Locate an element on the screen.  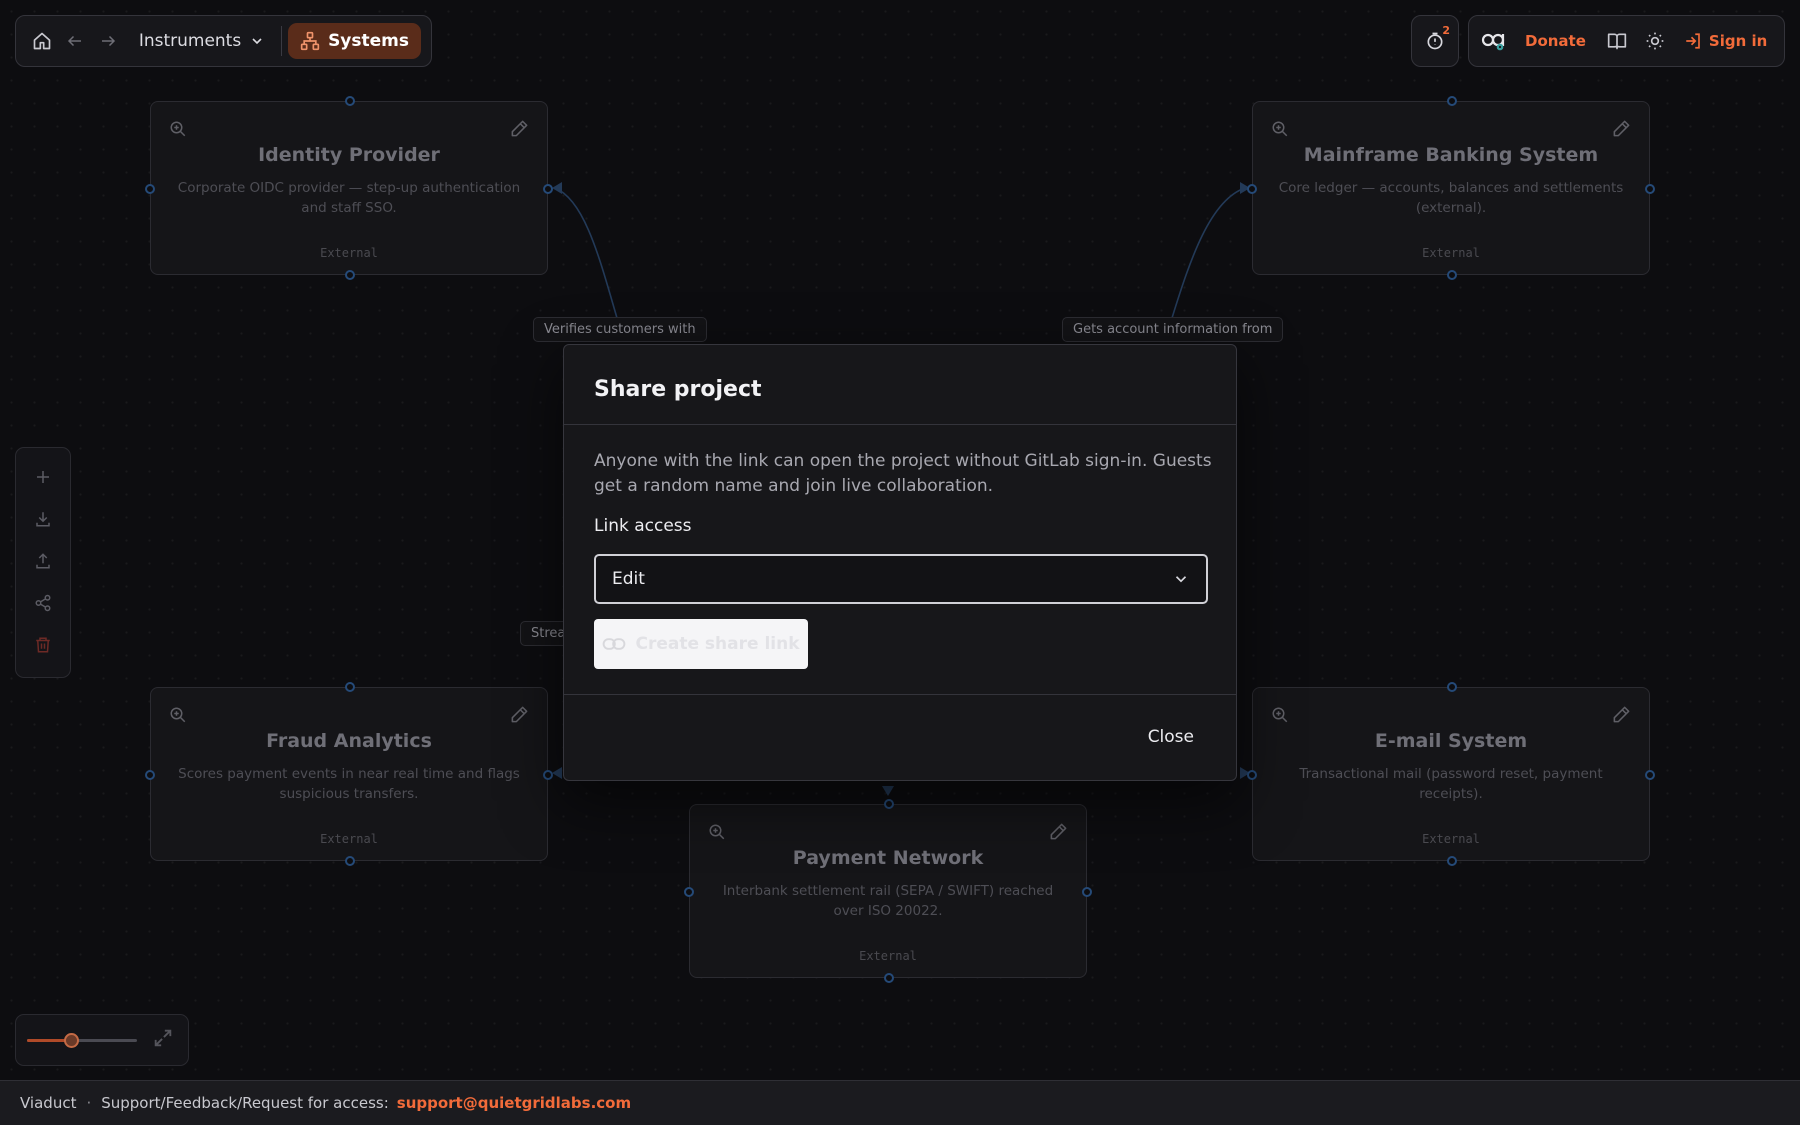
add-node-button is located at coordinates (43, 477).